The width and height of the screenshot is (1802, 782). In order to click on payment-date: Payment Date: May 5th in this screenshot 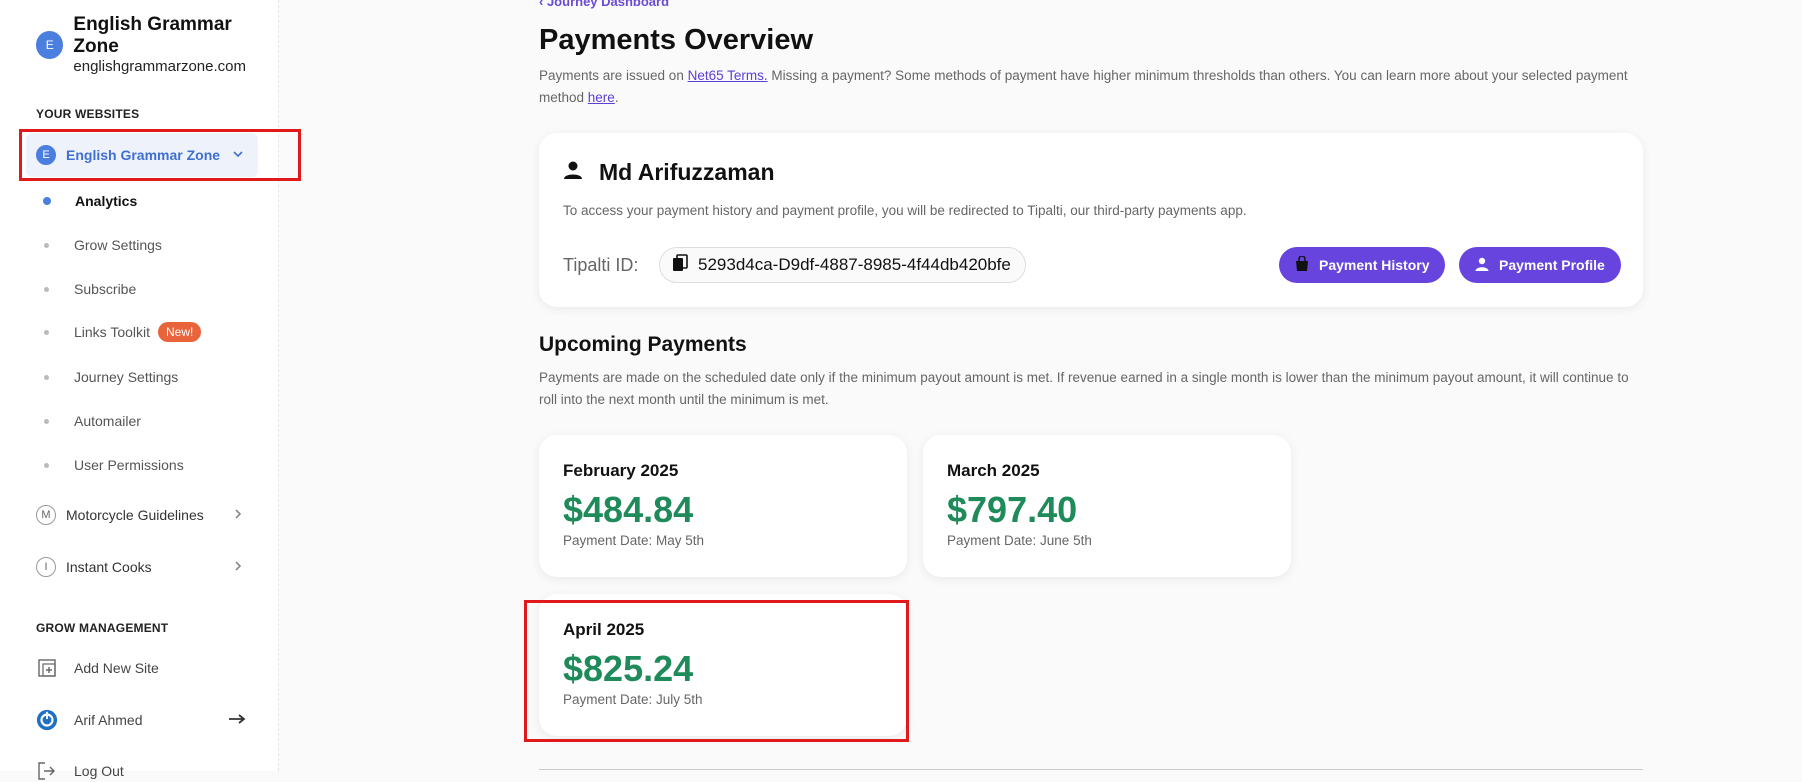, I will do `click(634, 540)`.